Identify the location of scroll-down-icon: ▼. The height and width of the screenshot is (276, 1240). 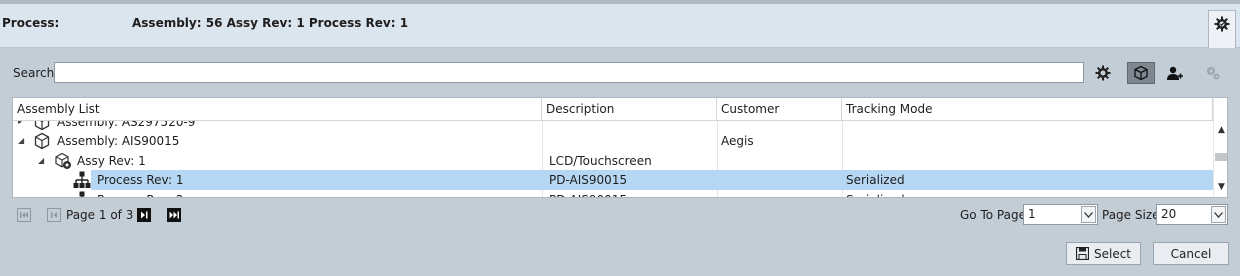
(1221, 187).